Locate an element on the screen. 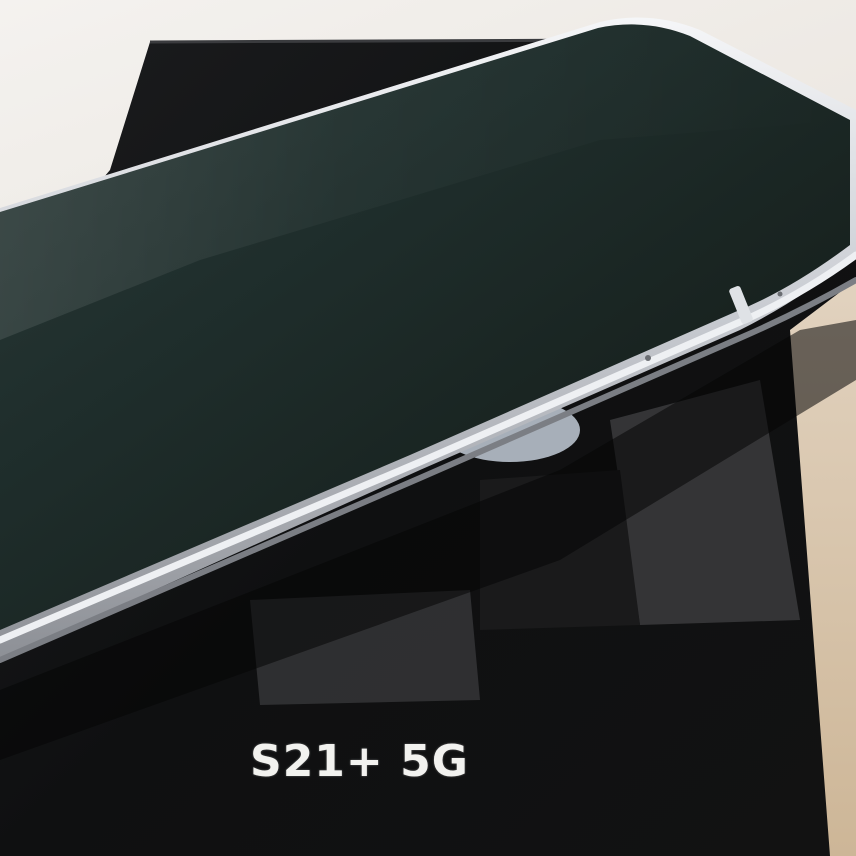 The width and height of the screenshot is (856, 856). box-model-label: S21+ 5G is located at coordinates (359, 761).